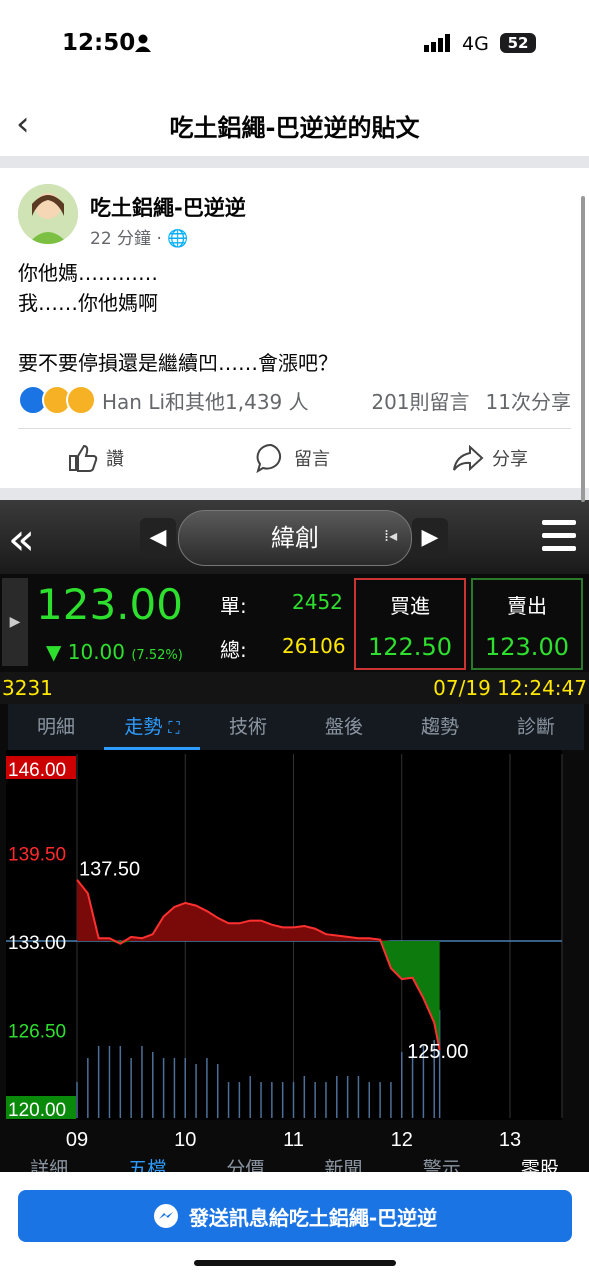  What do you see at coordinates (27, 688) in the screenshot?
I see `stock-code: 3231` at bounding box center [27, 688].